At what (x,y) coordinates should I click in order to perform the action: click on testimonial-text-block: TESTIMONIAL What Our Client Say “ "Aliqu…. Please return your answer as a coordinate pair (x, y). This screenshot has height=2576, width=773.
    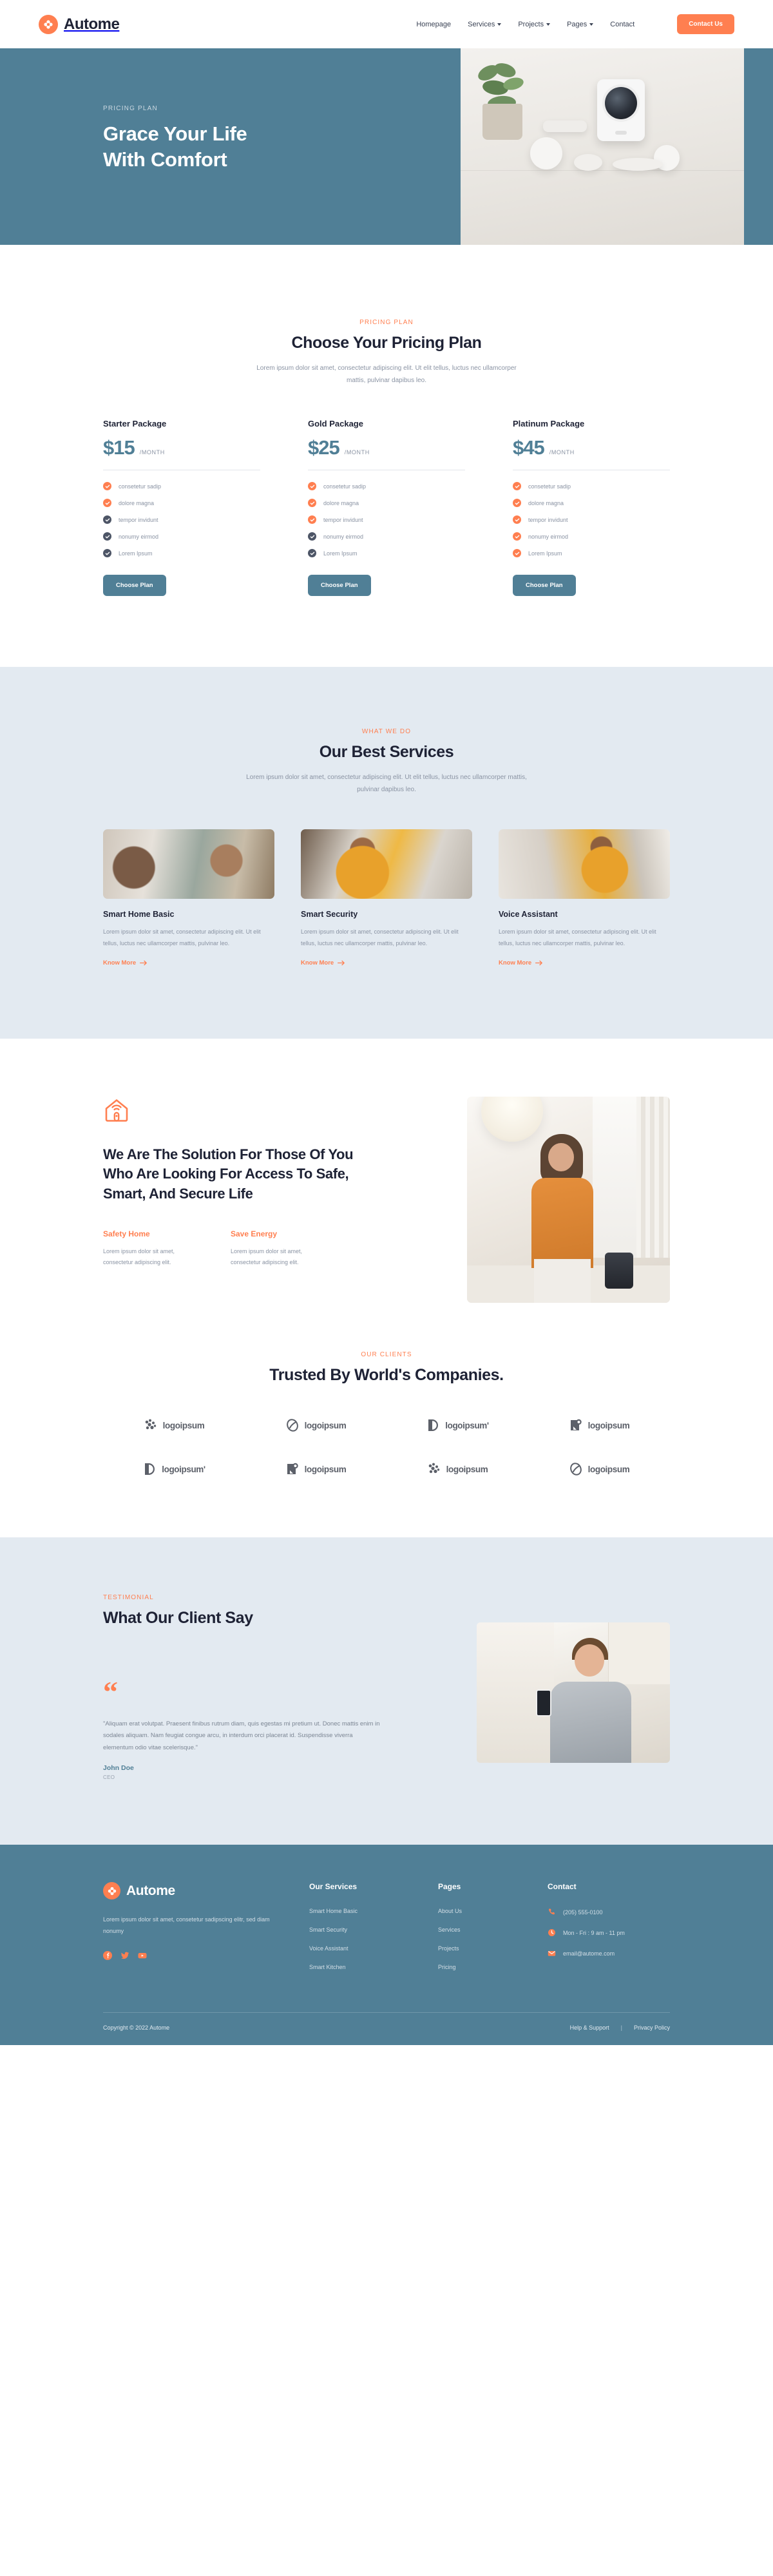
    Looking at the image, I should click on (242, 1687).